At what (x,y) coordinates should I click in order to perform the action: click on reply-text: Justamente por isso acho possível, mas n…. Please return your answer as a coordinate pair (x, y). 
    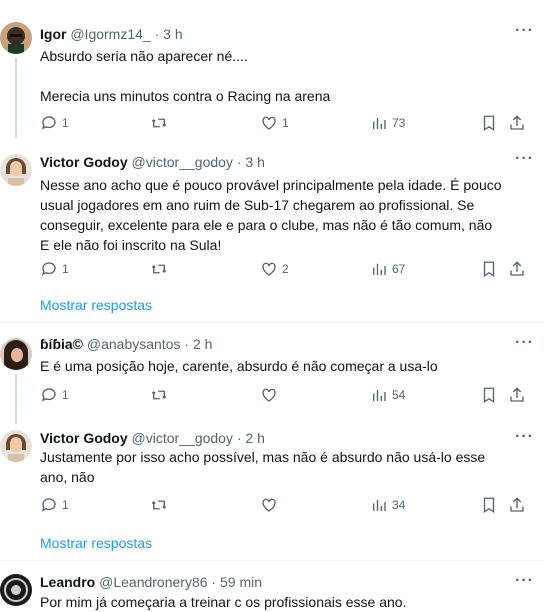
    Looking at the image, I should click on (263, 467).